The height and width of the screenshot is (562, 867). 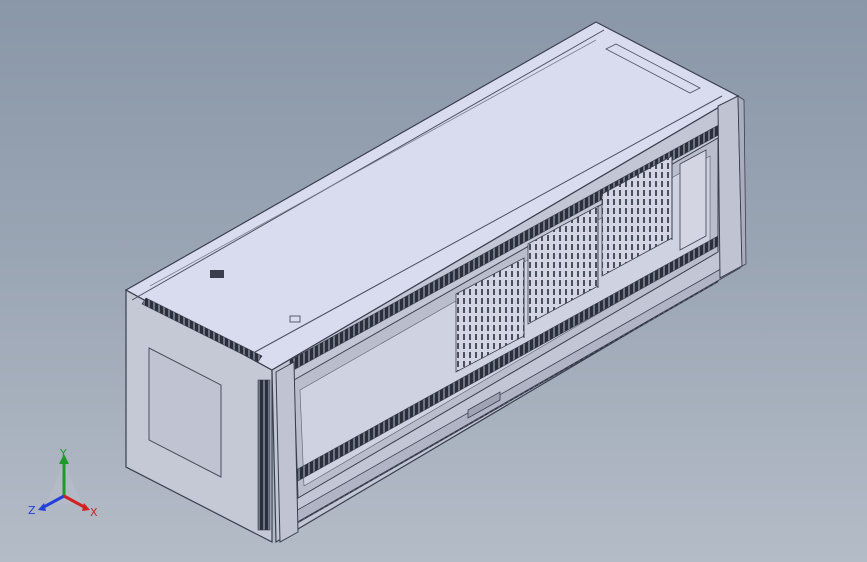 What do you see at coordinates (64, 484) in the screenshot?
I see `view-orientation-triad: Y X Z` at bounding box center [64, 484].